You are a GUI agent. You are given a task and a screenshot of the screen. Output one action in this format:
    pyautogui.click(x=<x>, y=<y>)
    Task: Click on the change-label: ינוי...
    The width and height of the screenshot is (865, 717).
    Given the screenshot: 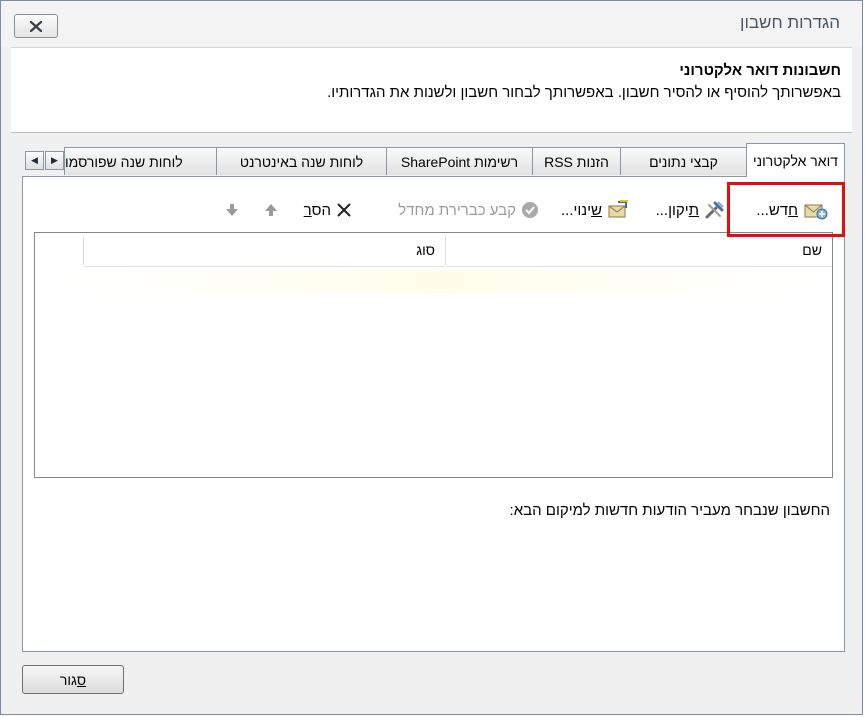 What is the action you would take?
    pyautogui.click(x=576, y=210)
    